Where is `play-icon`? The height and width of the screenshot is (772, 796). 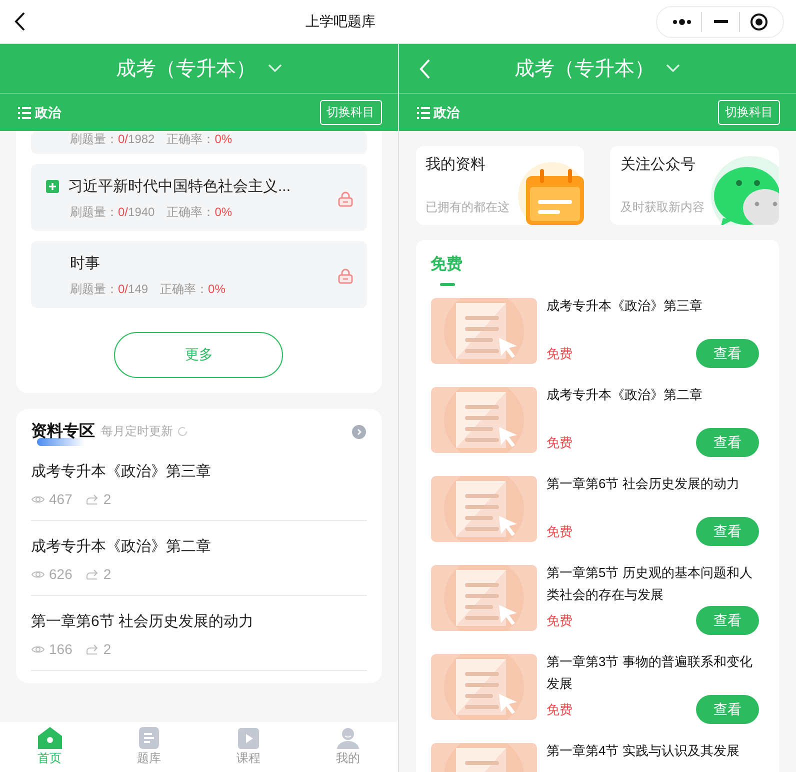
play-icon is located at coordinates (248, 738).